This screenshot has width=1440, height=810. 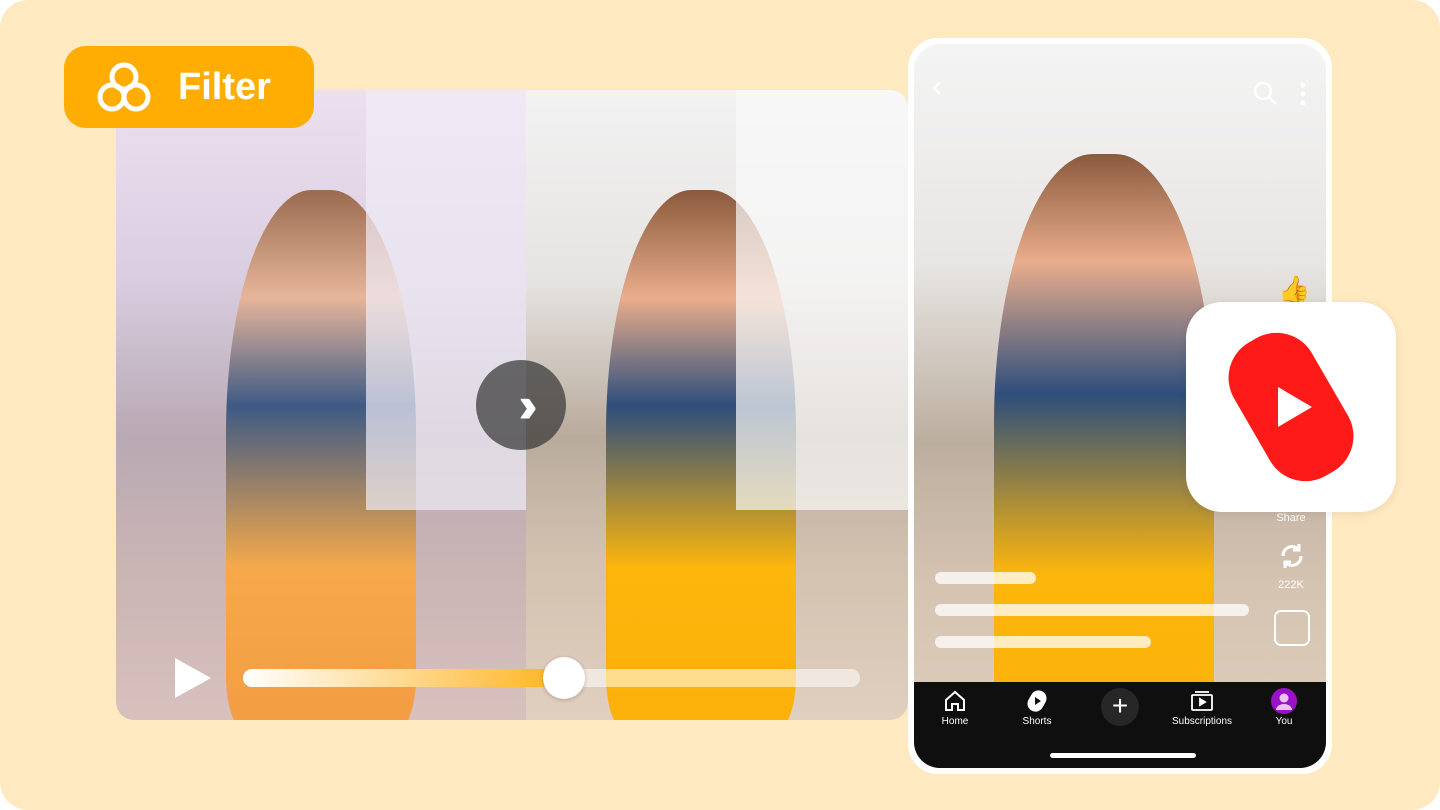 What do you see at coordinates (1291, 585) in the screenshot?
I see `remix-count: 222K` at bounding box center [1291, 585].